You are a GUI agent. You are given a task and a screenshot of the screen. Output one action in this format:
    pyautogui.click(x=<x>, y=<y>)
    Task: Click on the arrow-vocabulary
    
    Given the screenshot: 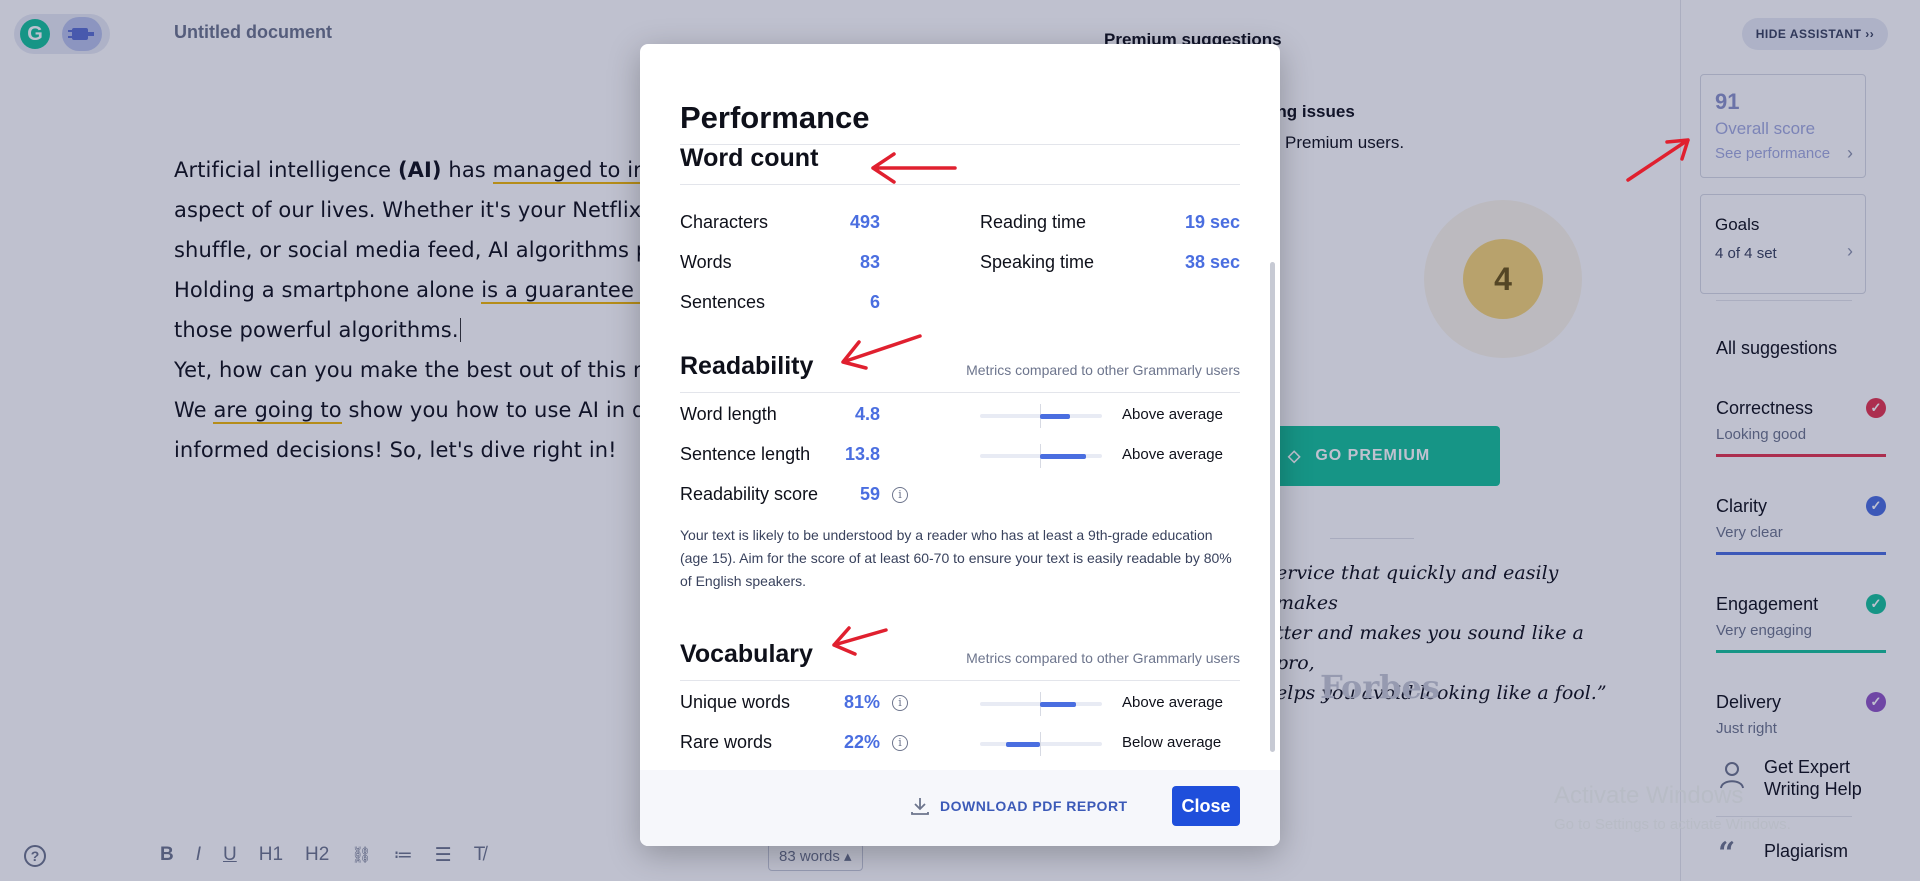 What is the action you would take?
    pyautogui.click(x=860, y=641)
    